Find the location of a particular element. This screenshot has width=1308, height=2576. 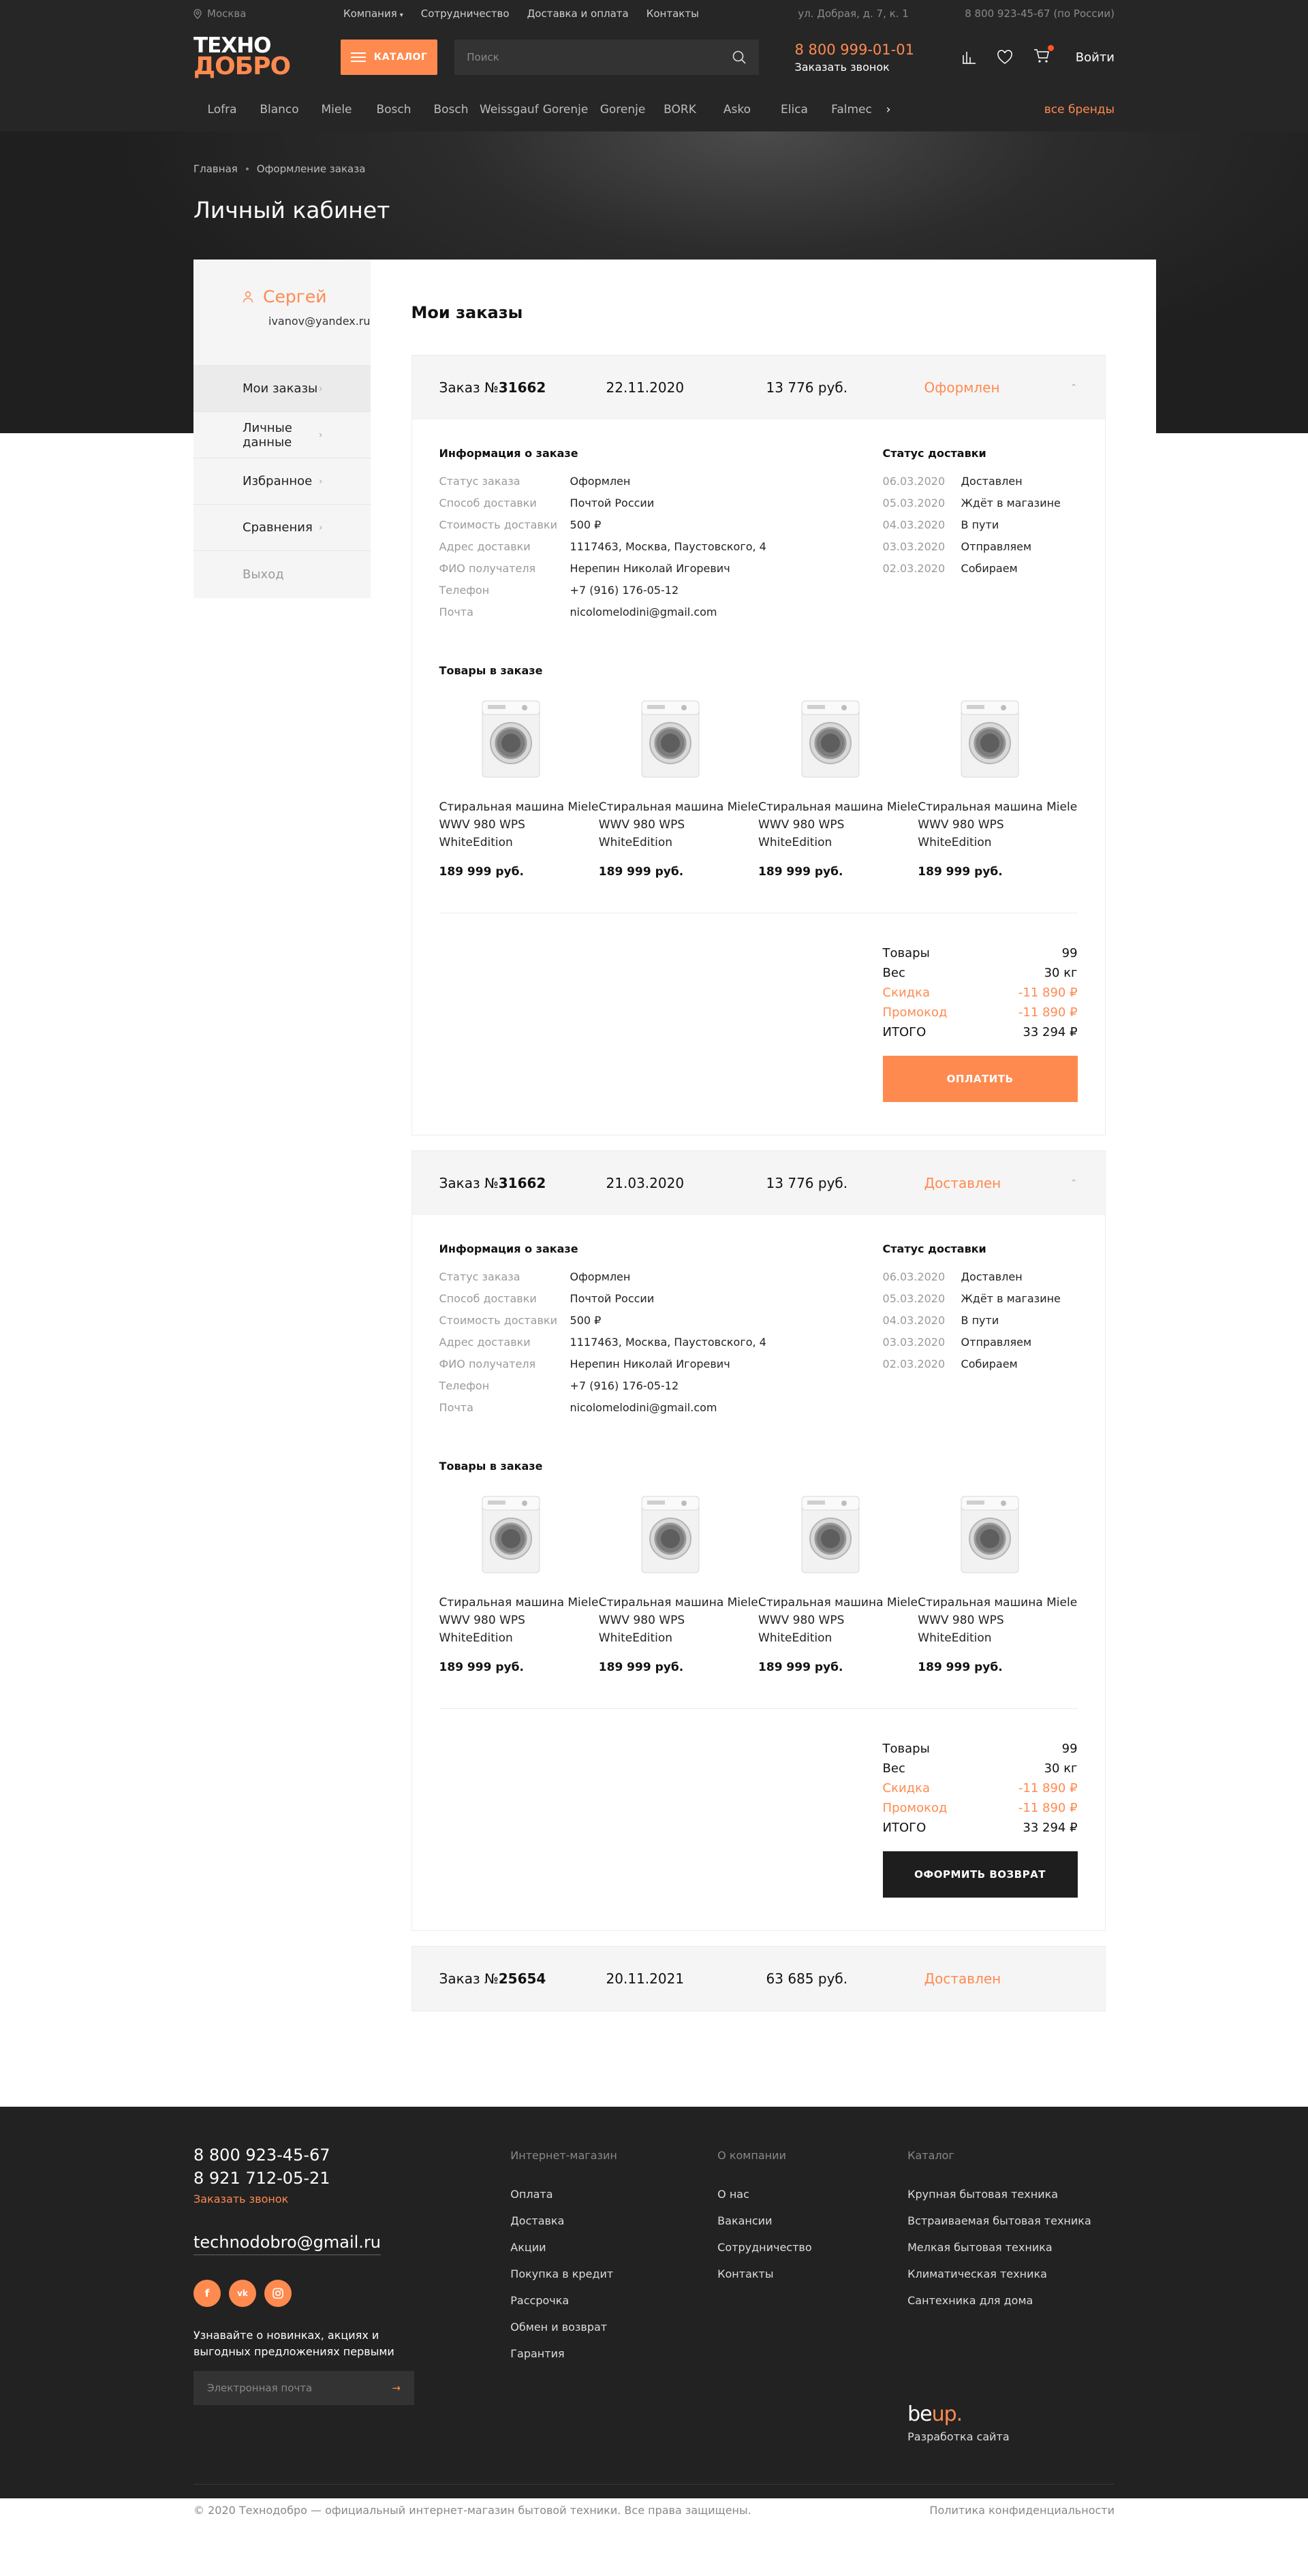

sidebar-item-orders: Мои заказы › is located at coordinates (282, 388).